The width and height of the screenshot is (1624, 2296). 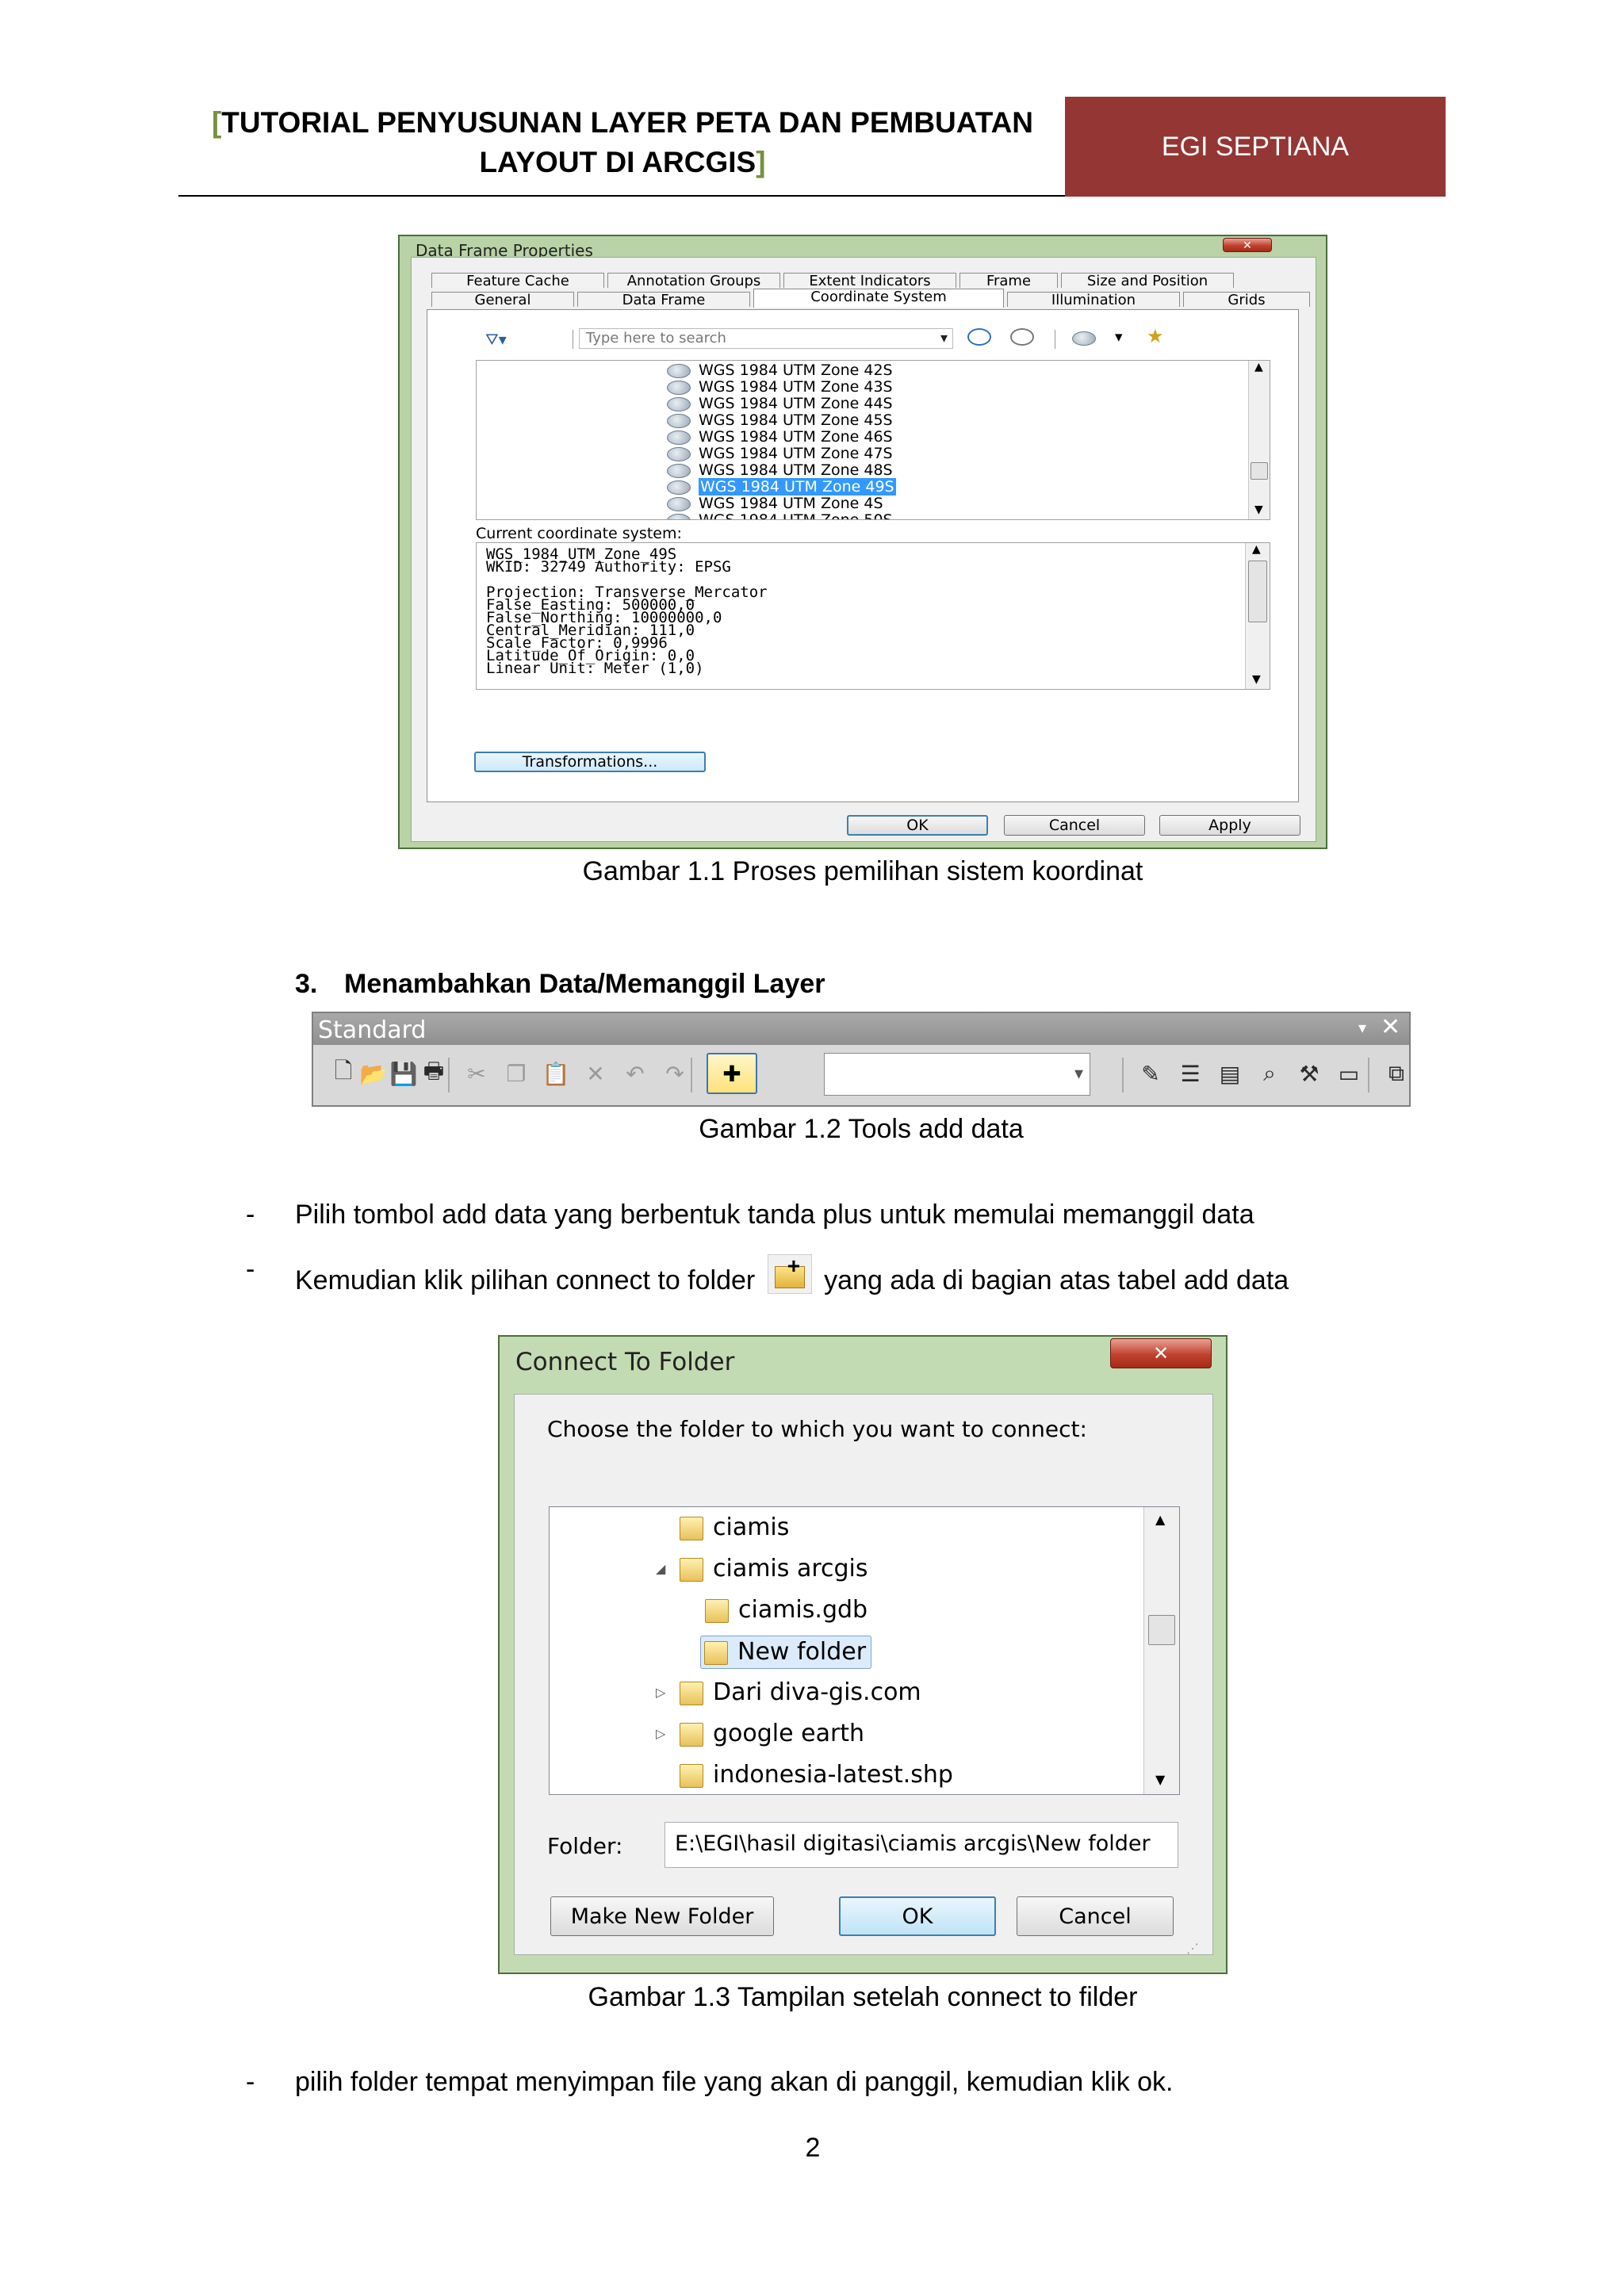 What do you see at coordinates (781, 388) in the screenshot?
I see `coordinate-list-item: WGS 1984 UTM Zone 43S` at bounding box center [781, 388].